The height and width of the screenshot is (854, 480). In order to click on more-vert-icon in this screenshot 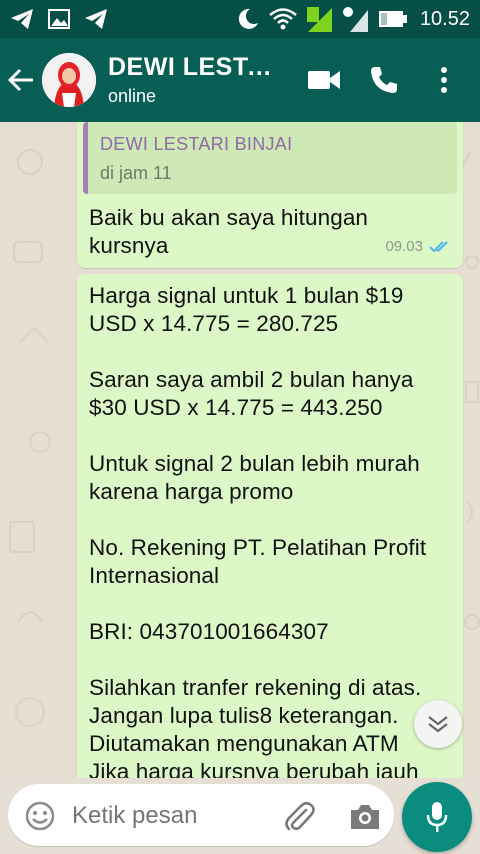, I will do `click(444, 80)`.